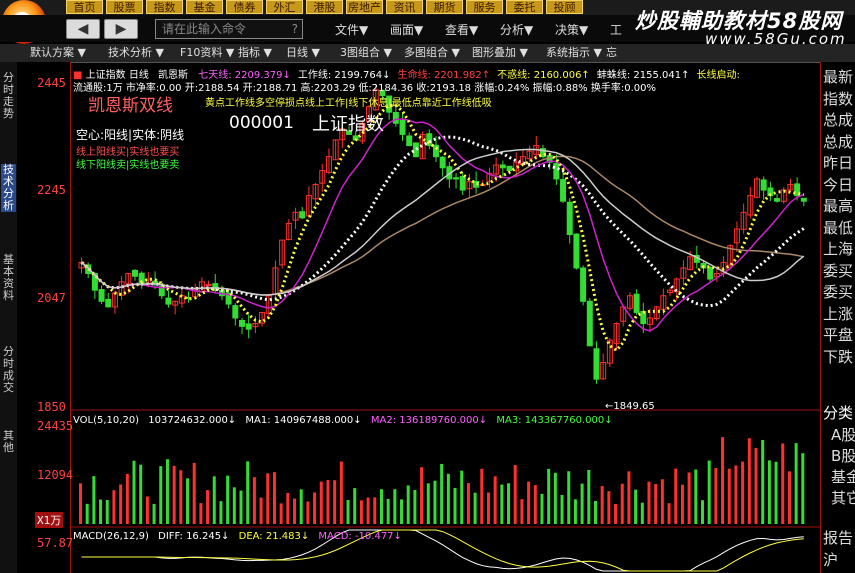 The height and width of the screenshot is (573, 855). I want to click on chart-tab: F10资料 ▼, so click(207, 53).